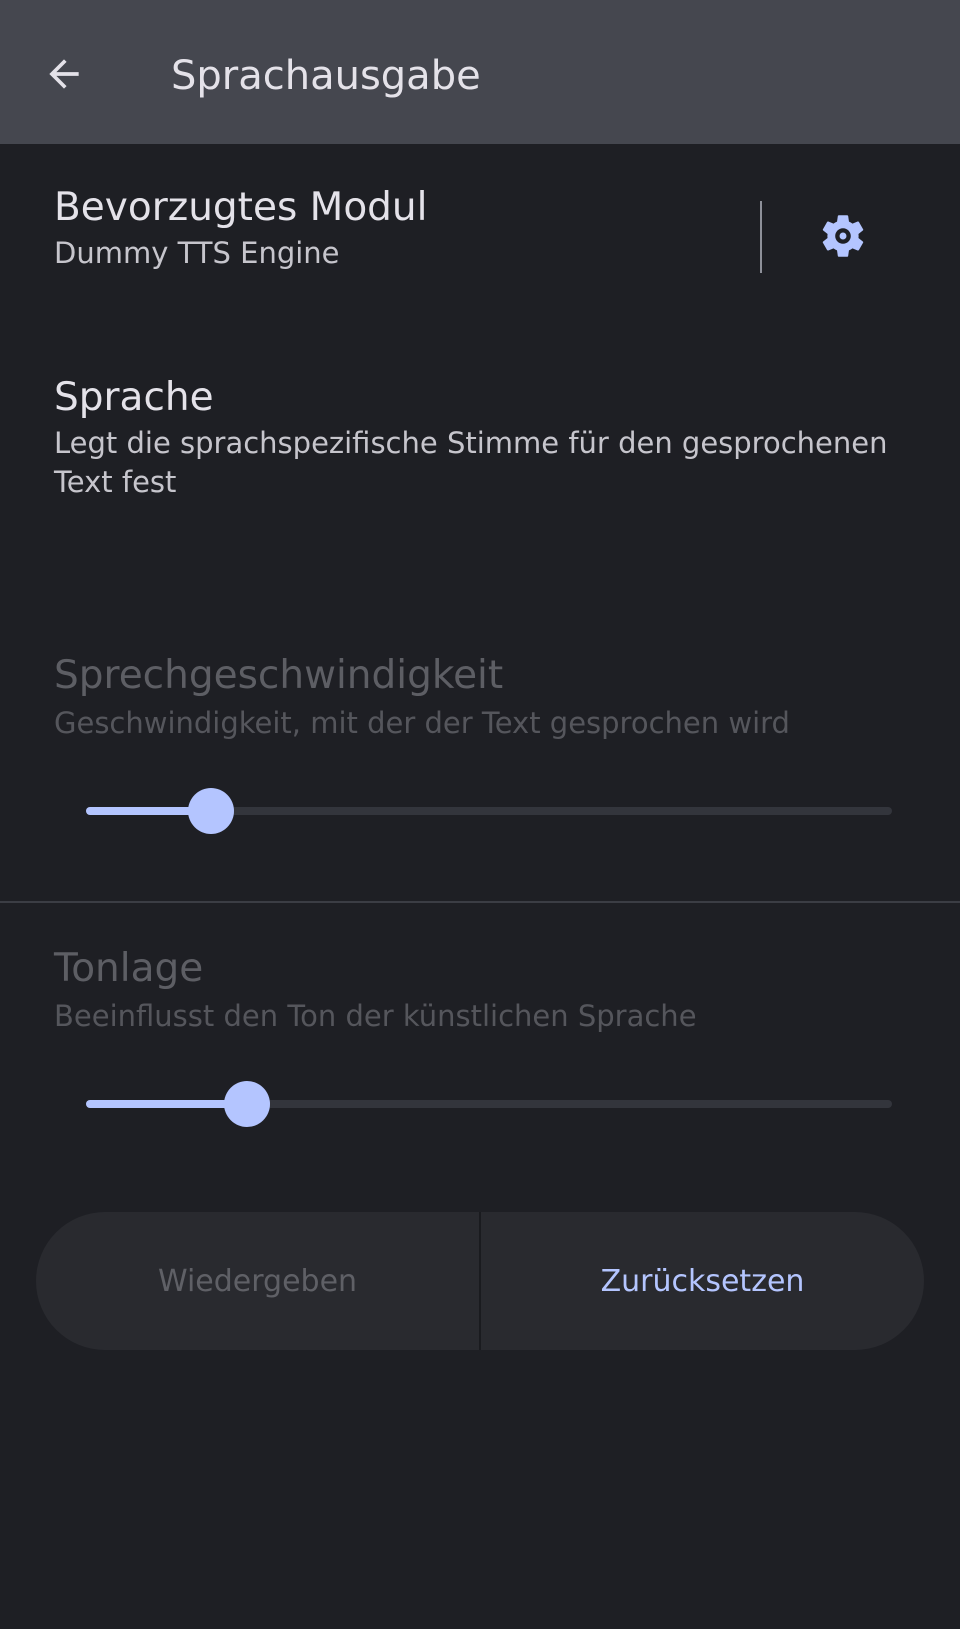 Image resolution: width=960 pixels, height=1629 pixels. I want to click on gear-icon, so click(843, 238).